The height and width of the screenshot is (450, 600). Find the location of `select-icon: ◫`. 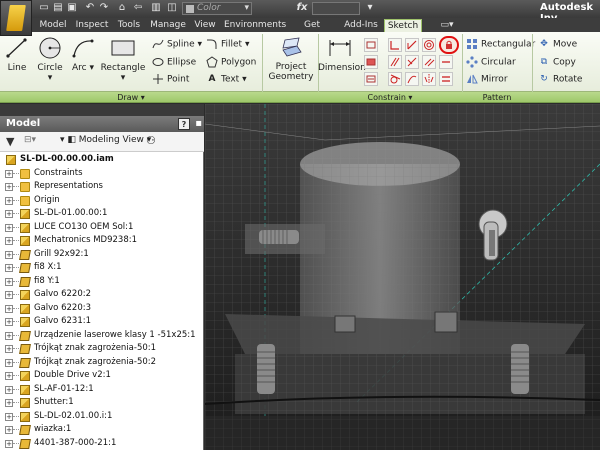

select-icon: ◫ is located at coordinates (172, 8).